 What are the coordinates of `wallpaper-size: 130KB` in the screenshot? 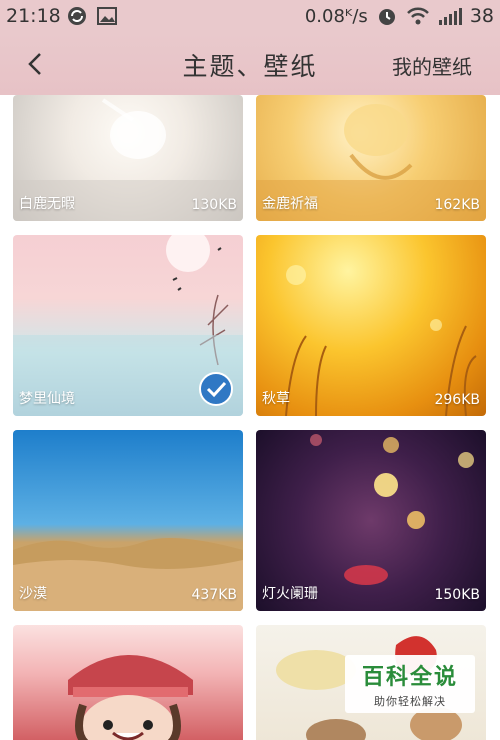 It's located at (214, 205).